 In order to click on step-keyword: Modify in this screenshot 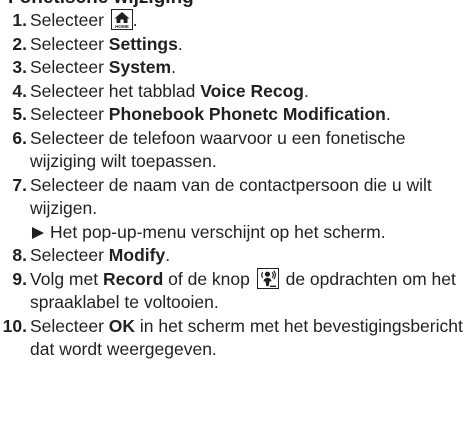, I will do `click(137, 255)`.